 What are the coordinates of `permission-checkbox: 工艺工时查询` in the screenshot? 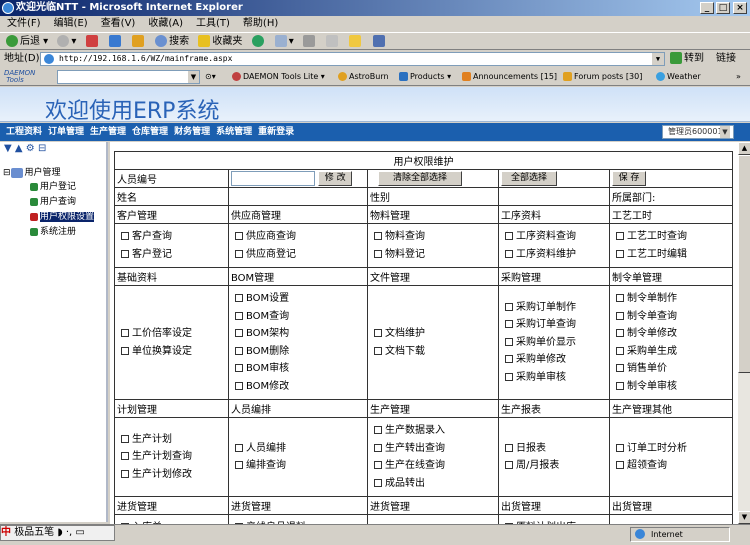 It's located at (671, 237).